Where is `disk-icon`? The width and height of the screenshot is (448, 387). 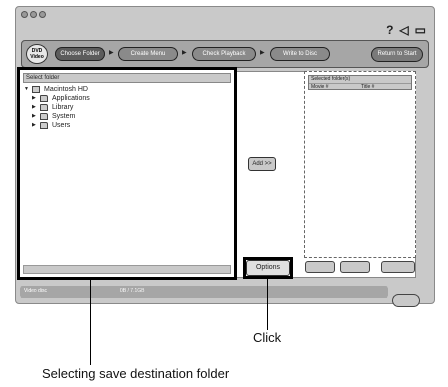
disk-icon is located at coordinates (36, 89).